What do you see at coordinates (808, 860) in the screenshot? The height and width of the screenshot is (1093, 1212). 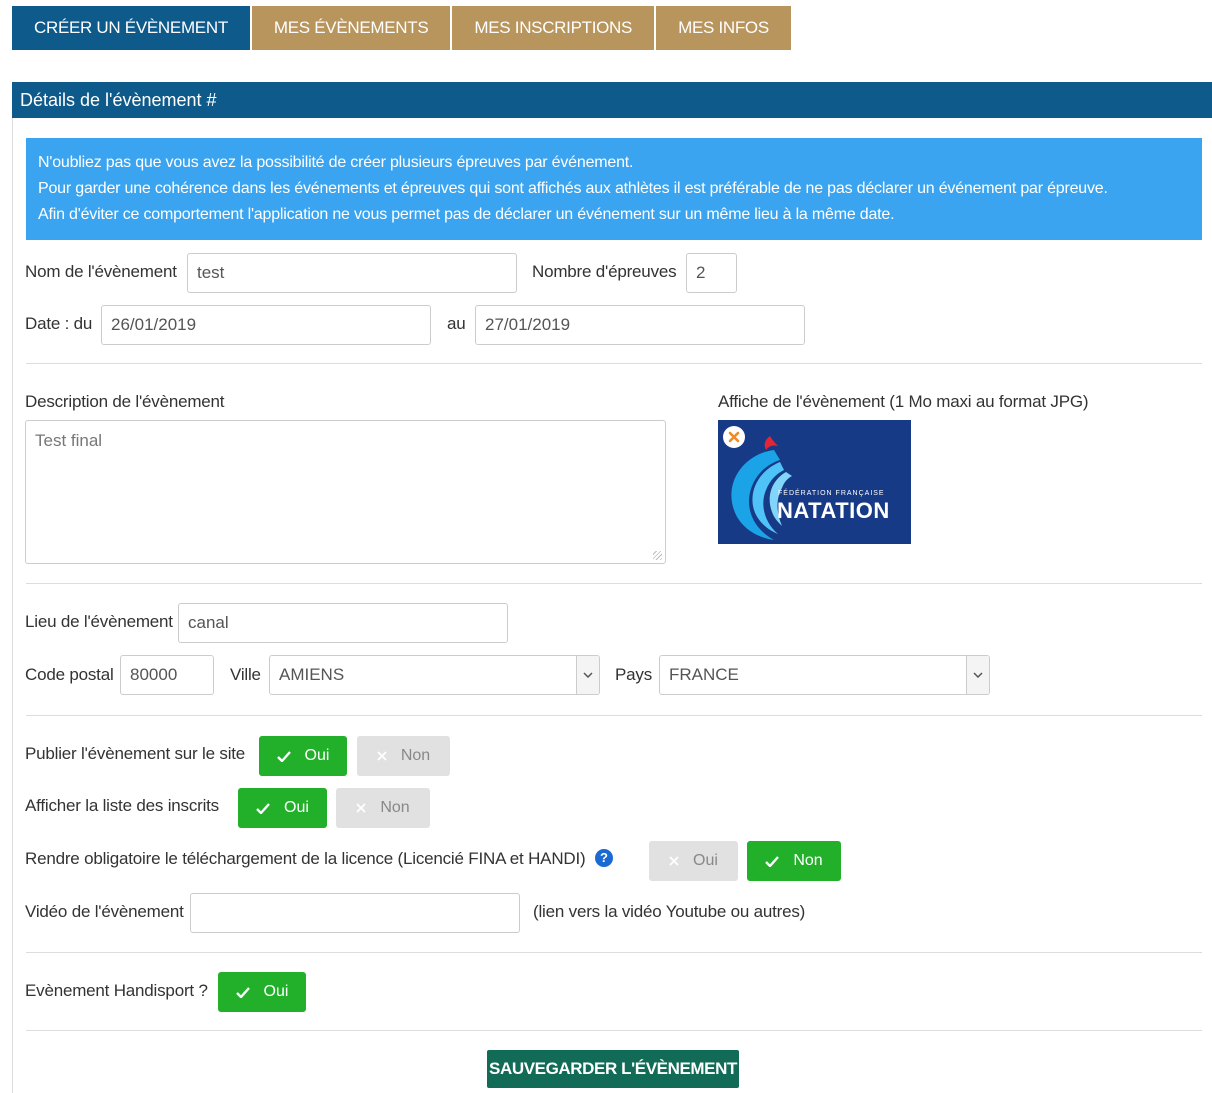 I see `license-no-label: Non` at bounding box center [808, 860].